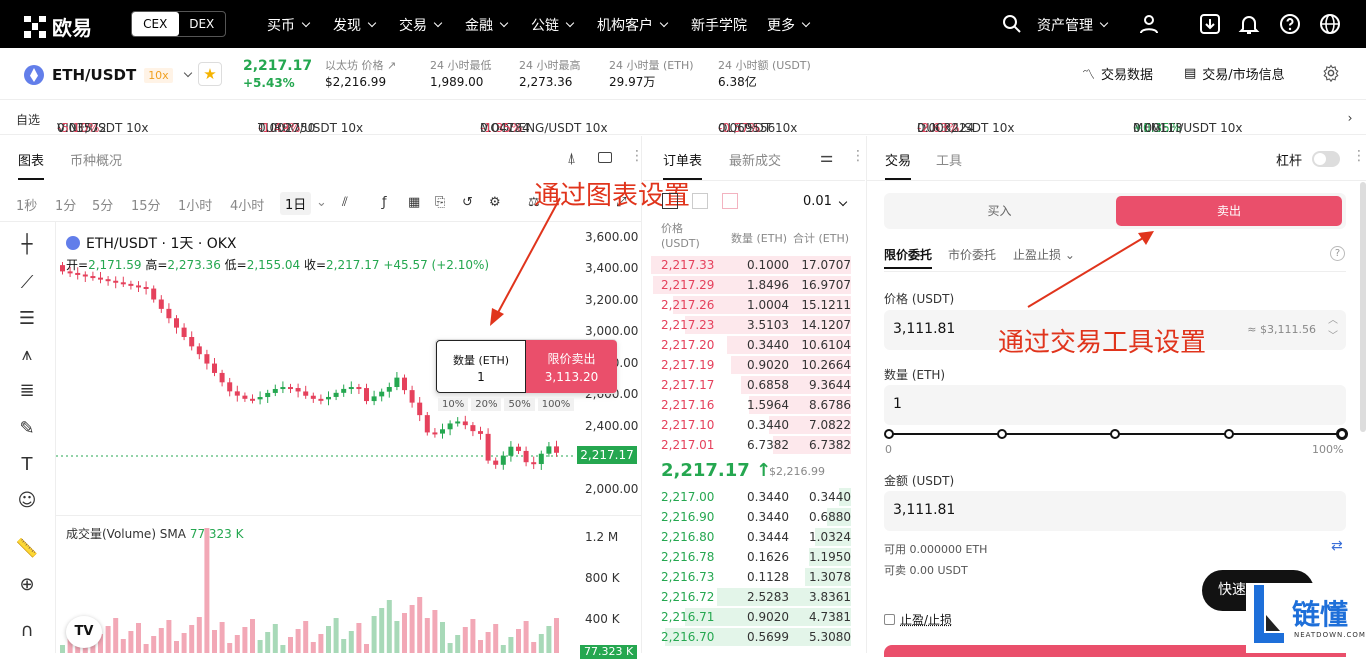 The image size is (1366, 659). Describe the element at coordinates (27, 393) in the screenshot. I see `fib-icon: ≣` at that location.